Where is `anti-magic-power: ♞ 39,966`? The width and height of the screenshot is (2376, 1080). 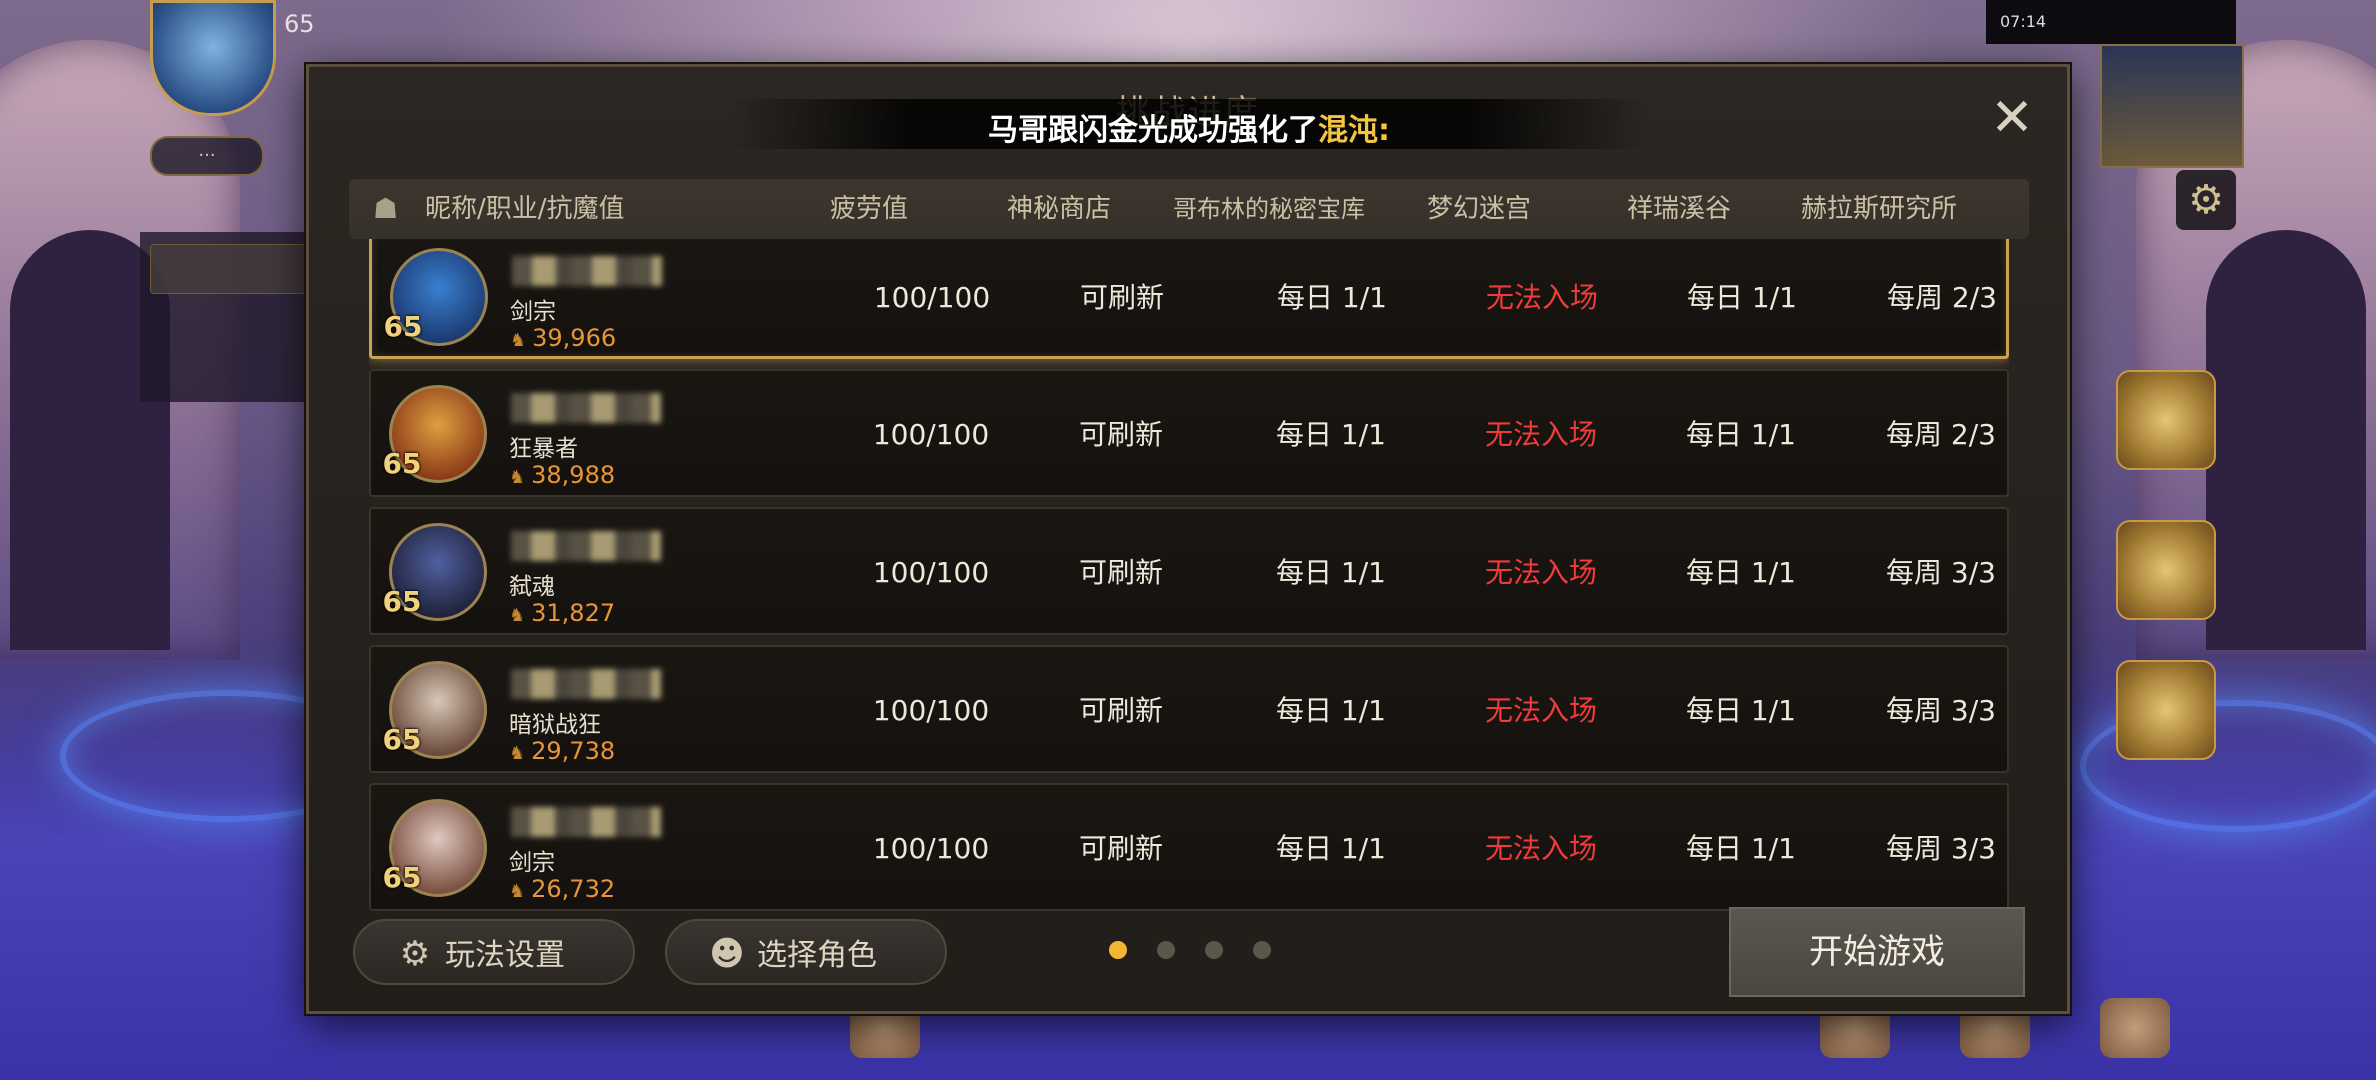 anti-magic-power: ♞ 39,966 is located at coordinates (563, 338).